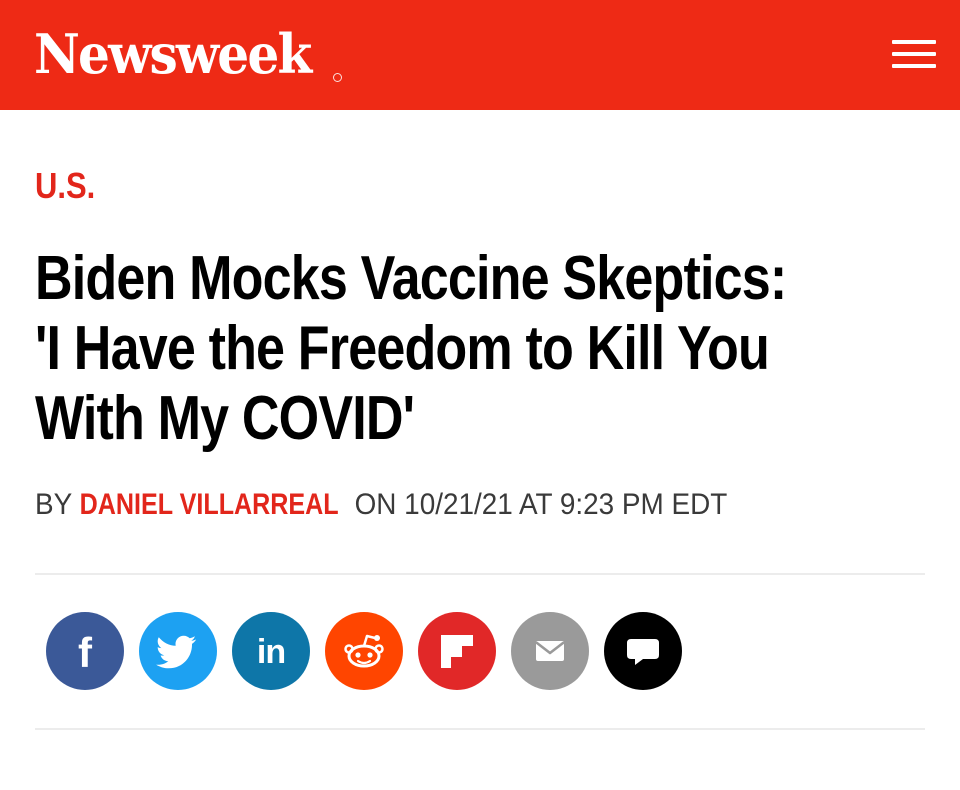 This screenshot has height=790, width=960. What do you see at coordinates (225, 418) in the screenshot?
I see `headline-line-3: With My COVID'` at bounding box center [225, 418].